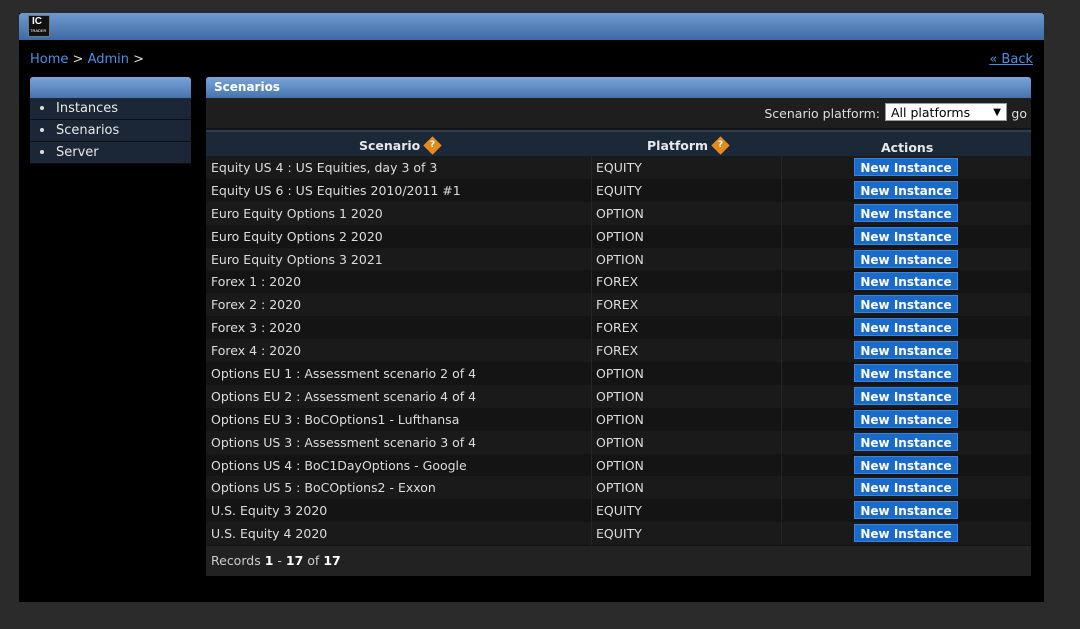 The height and width of the screenshot is (629, 1080). I want to click on scenario-name: Euro Equity Options 3 2021, so click(297, 259).